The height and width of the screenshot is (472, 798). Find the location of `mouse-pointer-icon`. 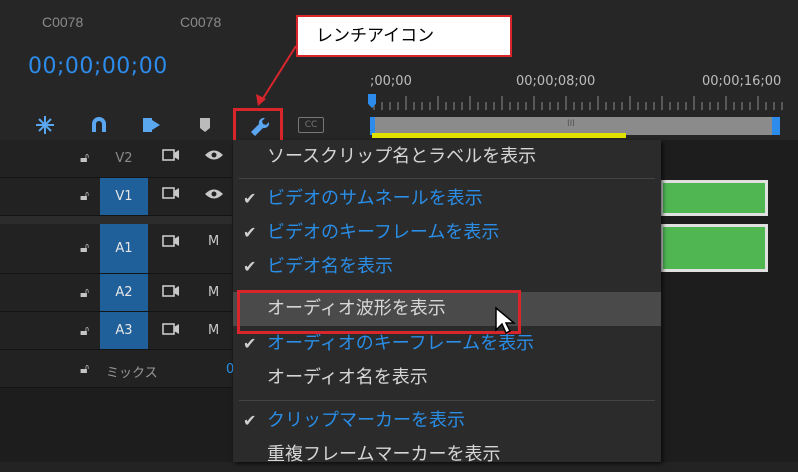

mouse-pointer-icon is located at coordinates (505, 320).